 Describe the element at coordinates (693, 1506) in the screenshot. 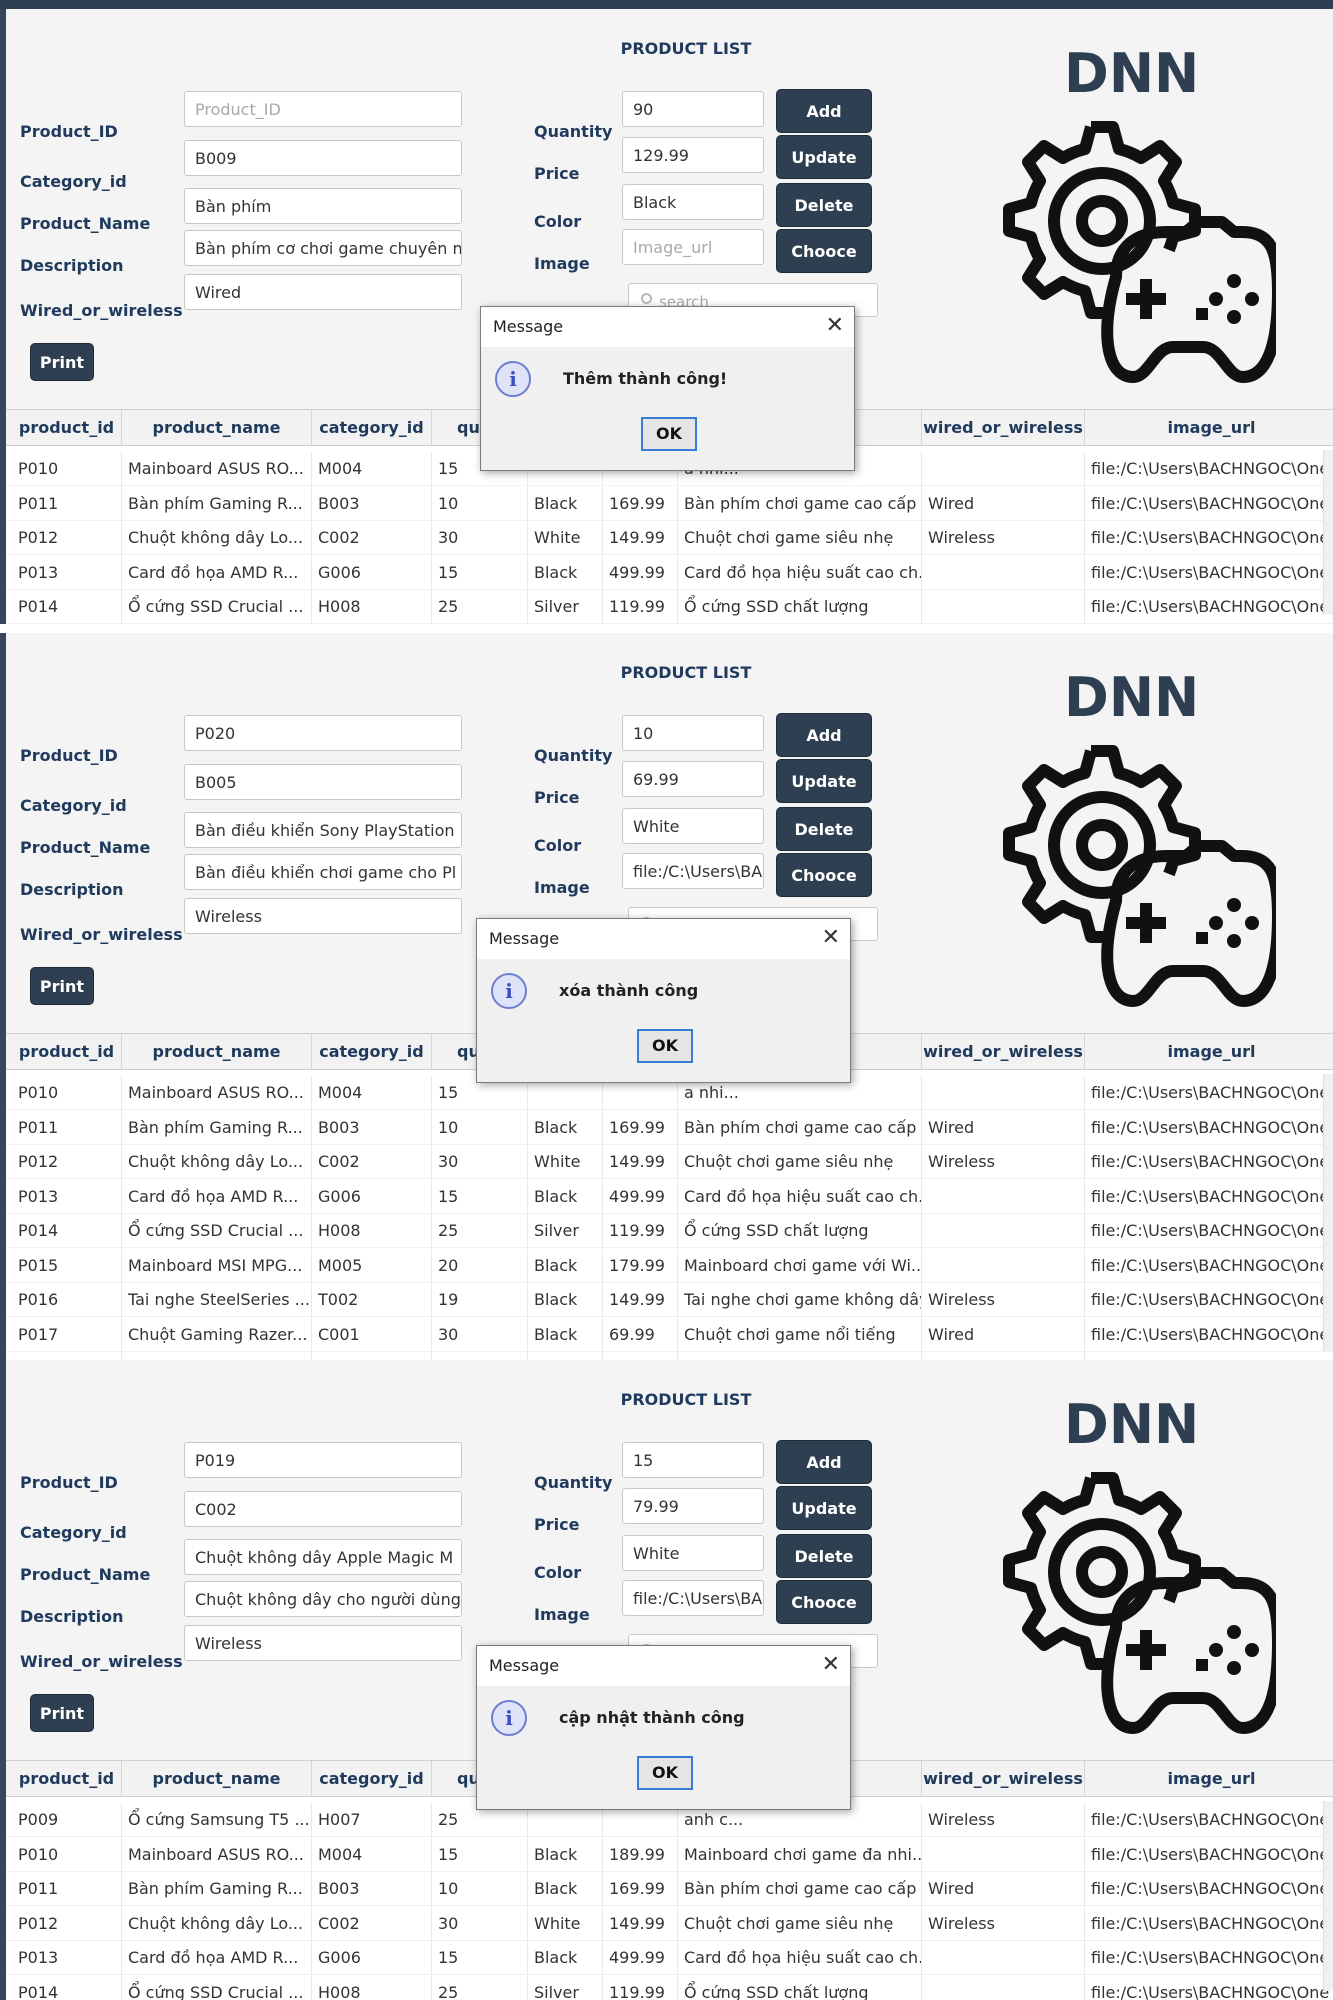

I see `price-field: 79.99` at that location.